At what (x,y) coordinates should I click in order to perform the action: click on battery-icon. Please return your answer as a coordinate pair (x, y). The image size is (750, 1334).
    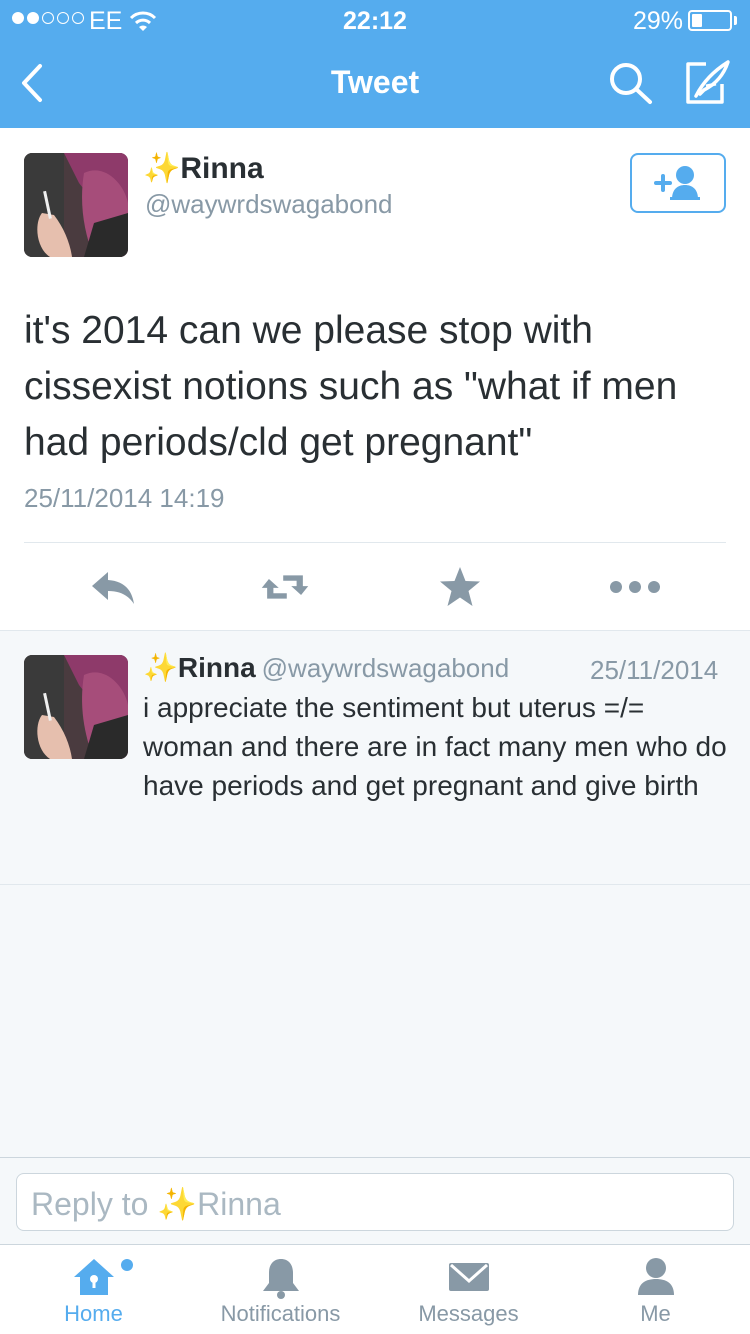
    Looking at the image, I should click on (710, 20).